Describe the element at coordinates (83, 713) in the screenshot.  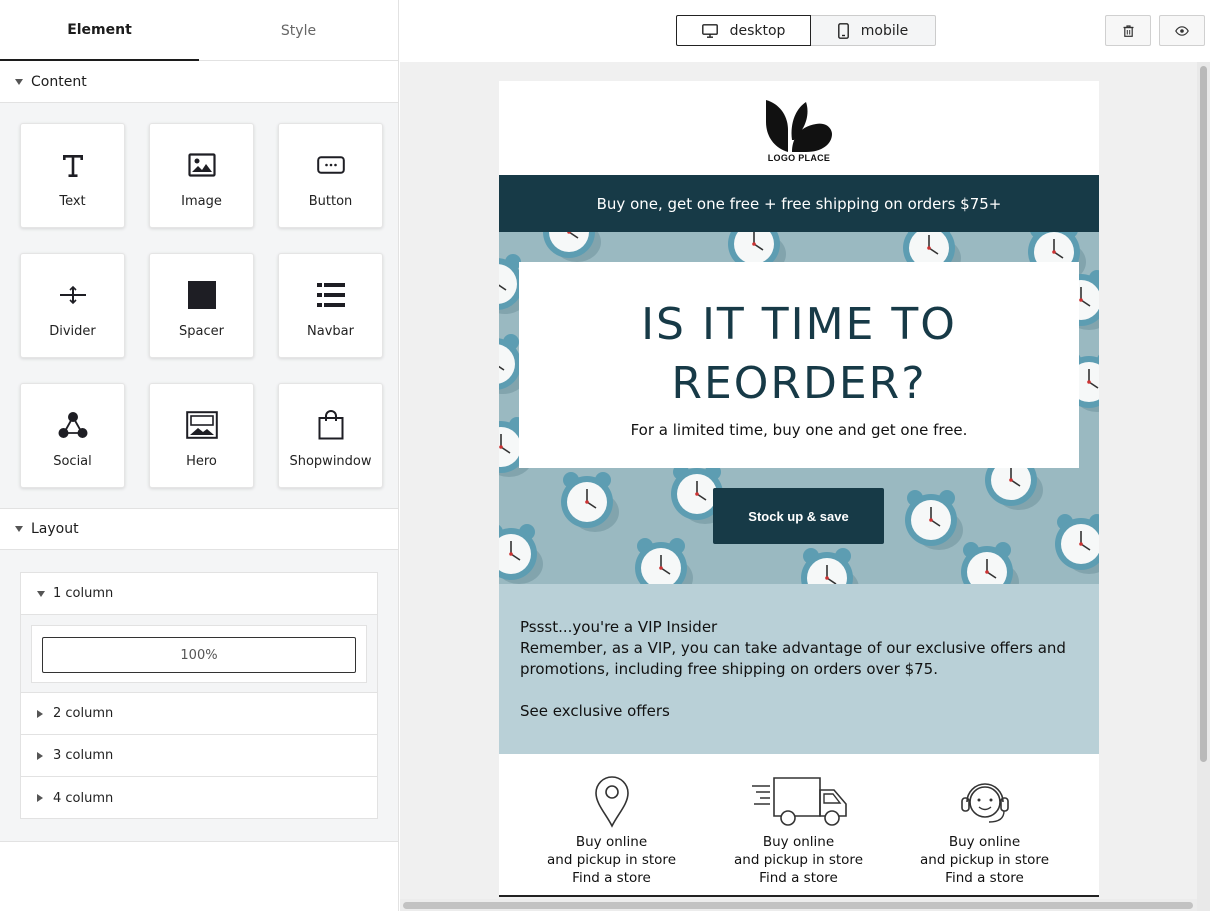
I see `layout-2-column-label: 2 column` at that location.